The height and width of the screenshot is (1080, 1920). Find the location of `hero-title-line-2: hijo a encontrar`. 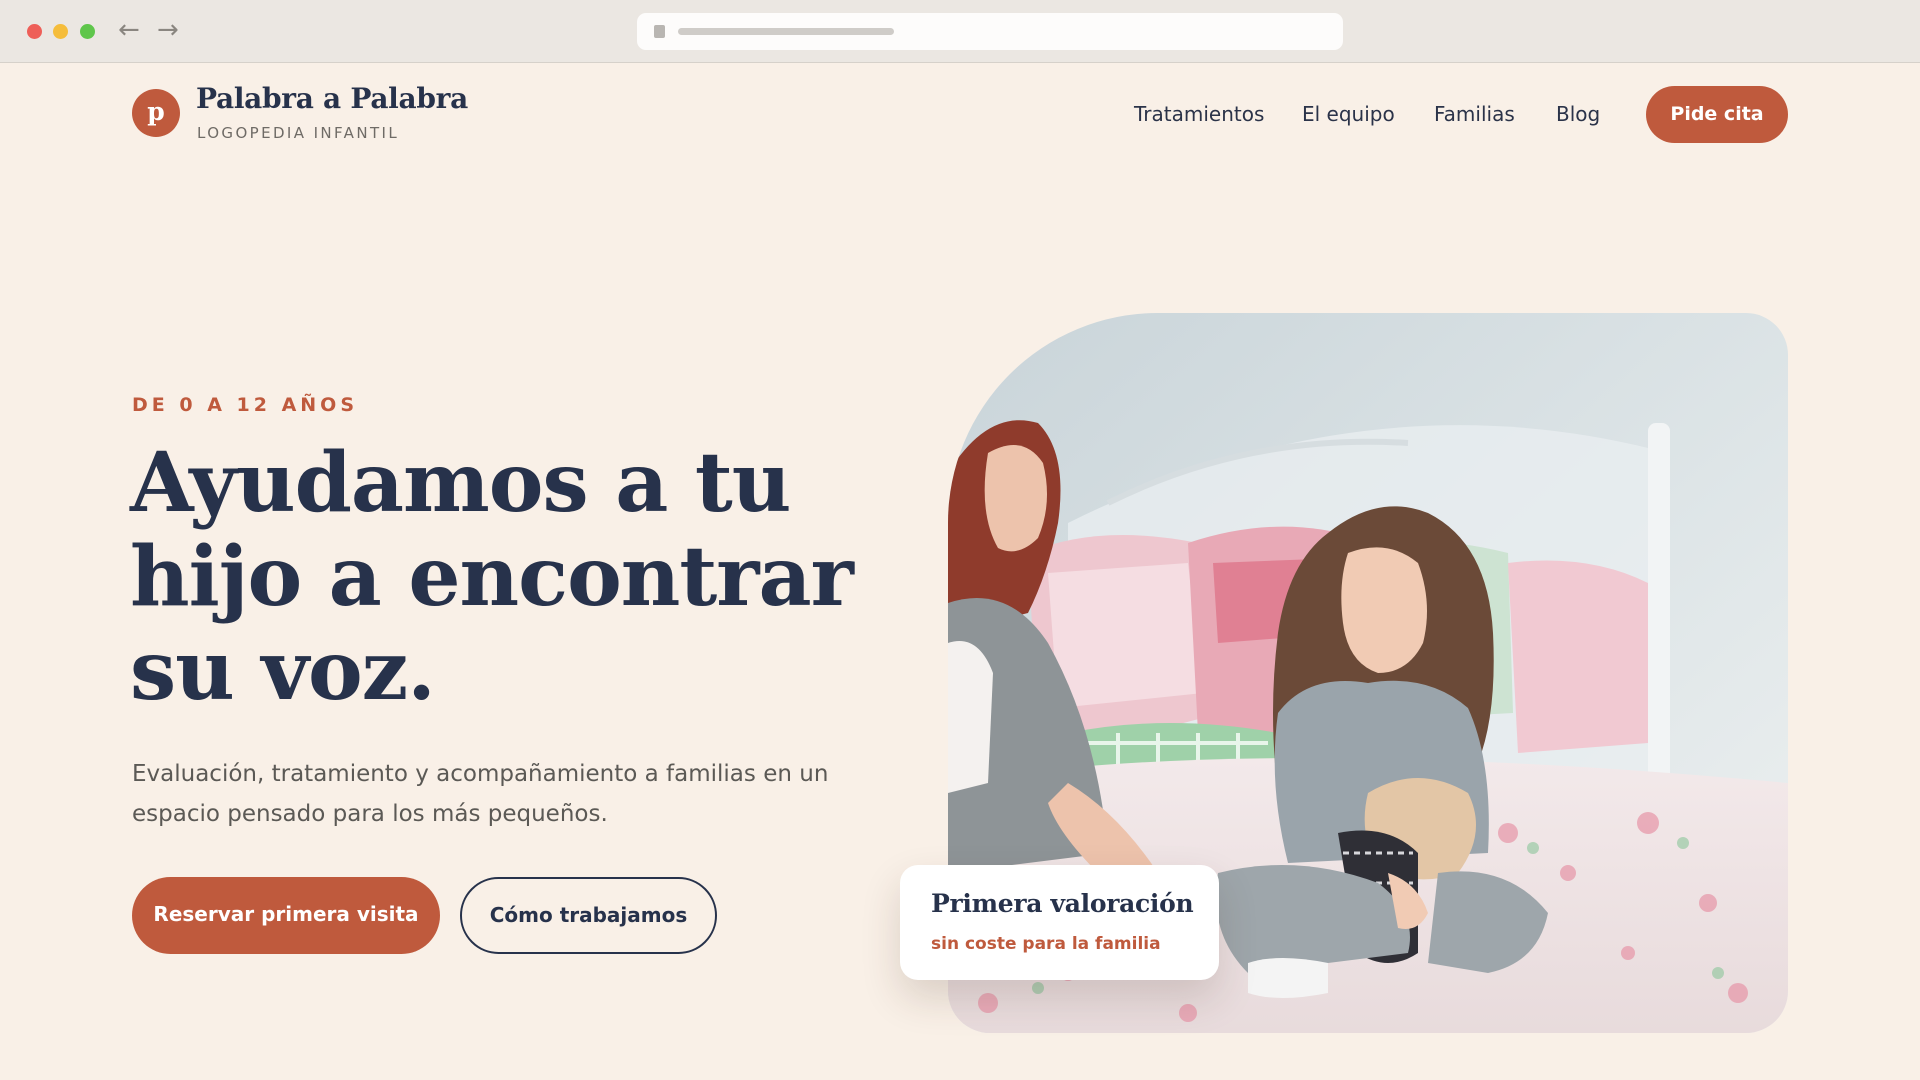

hero-title-line-2: hijo a encontrar is located at coordinates (492, 577).